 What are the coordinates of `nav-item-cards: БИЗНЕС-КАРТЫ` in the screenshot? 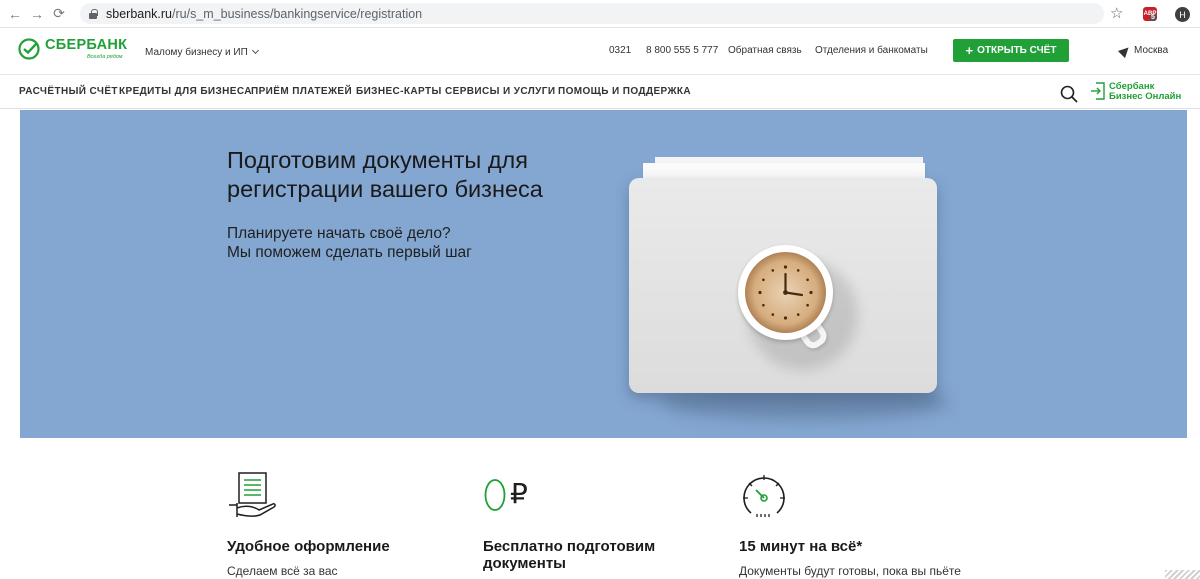 It's located at (399, 91).